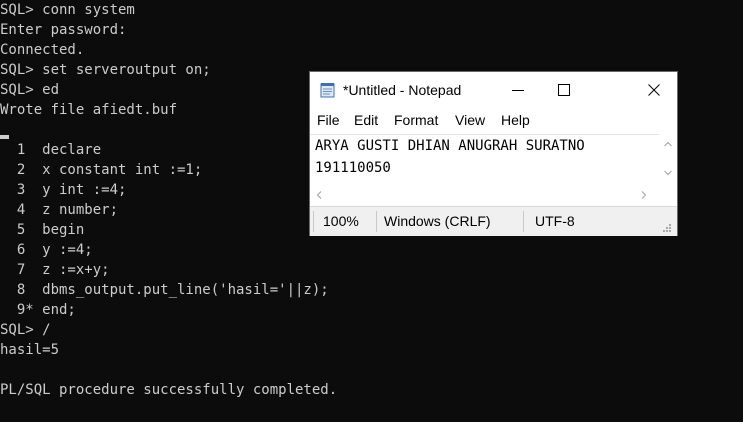 The image size is (743, 422). Describe the element at coordinates (555, 221) in the screenshot. I see `encoding: UTF-8` at that location.